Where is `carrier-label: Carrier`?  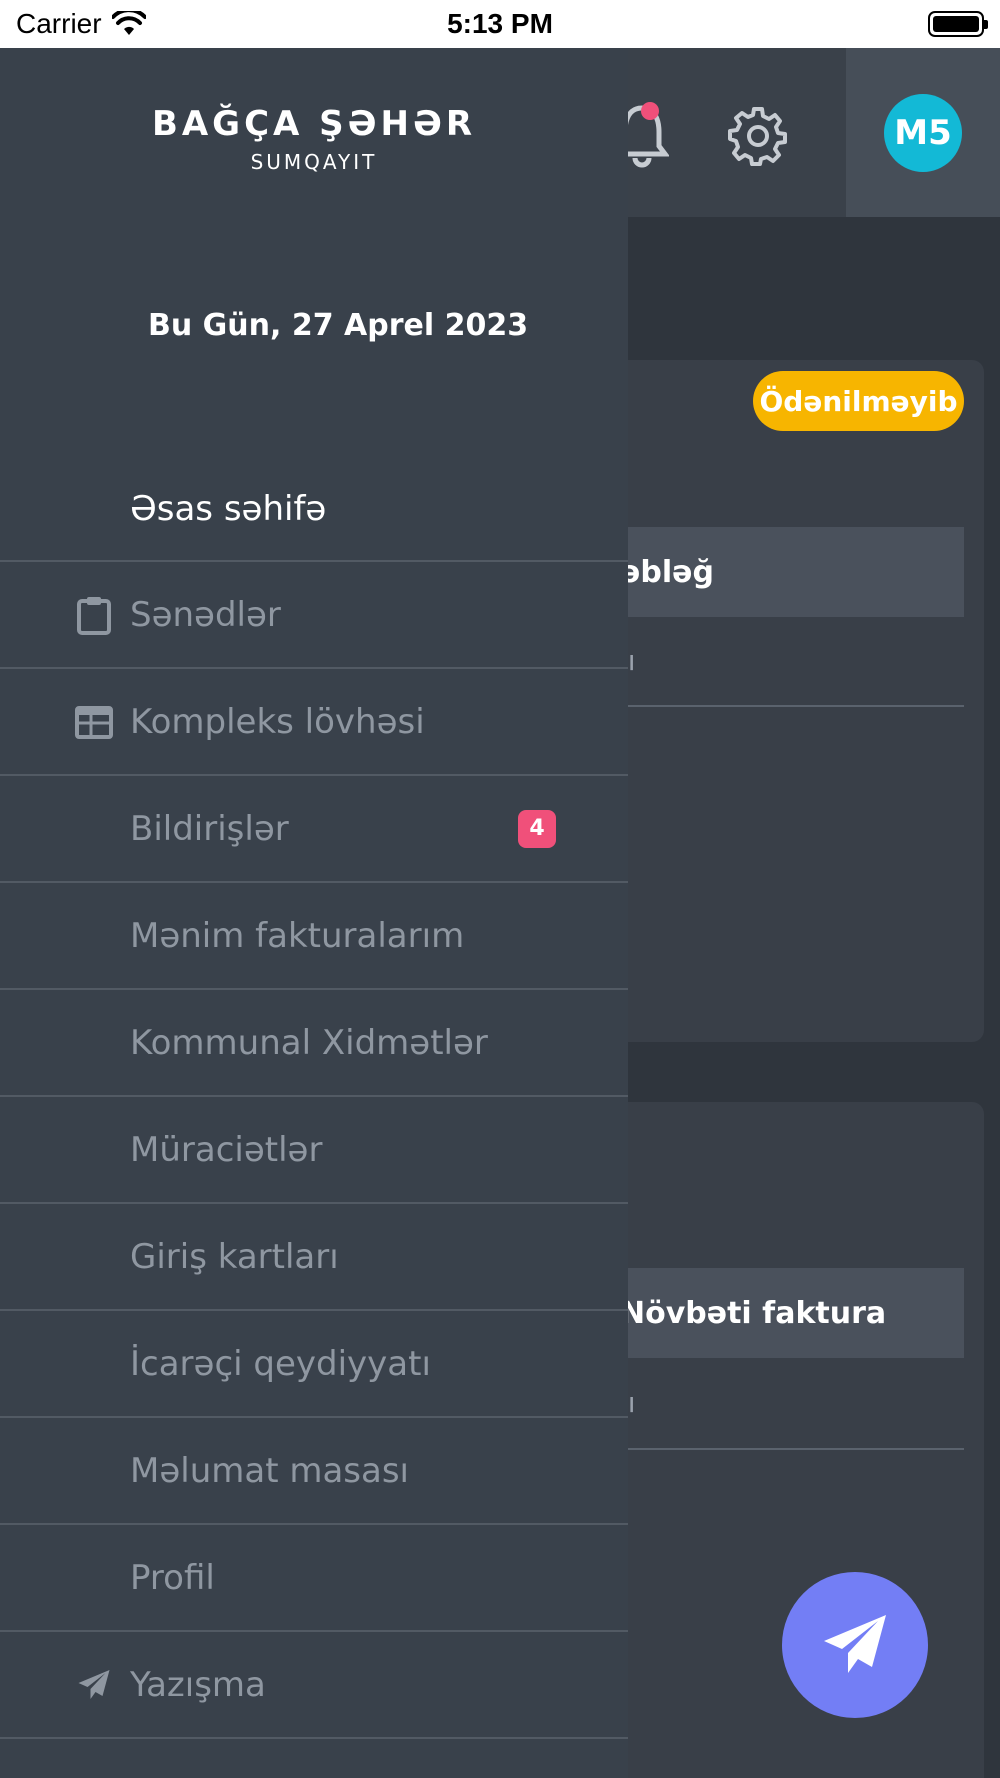
carrier-label: Carrier is located at coordinates (59, 23).